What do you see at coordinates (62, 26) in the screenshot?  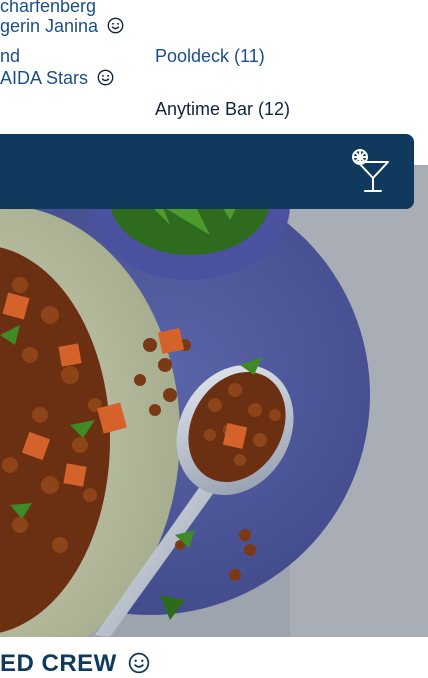 I see `program-line-2: gerin Janina` at bounding box center [62, 26].